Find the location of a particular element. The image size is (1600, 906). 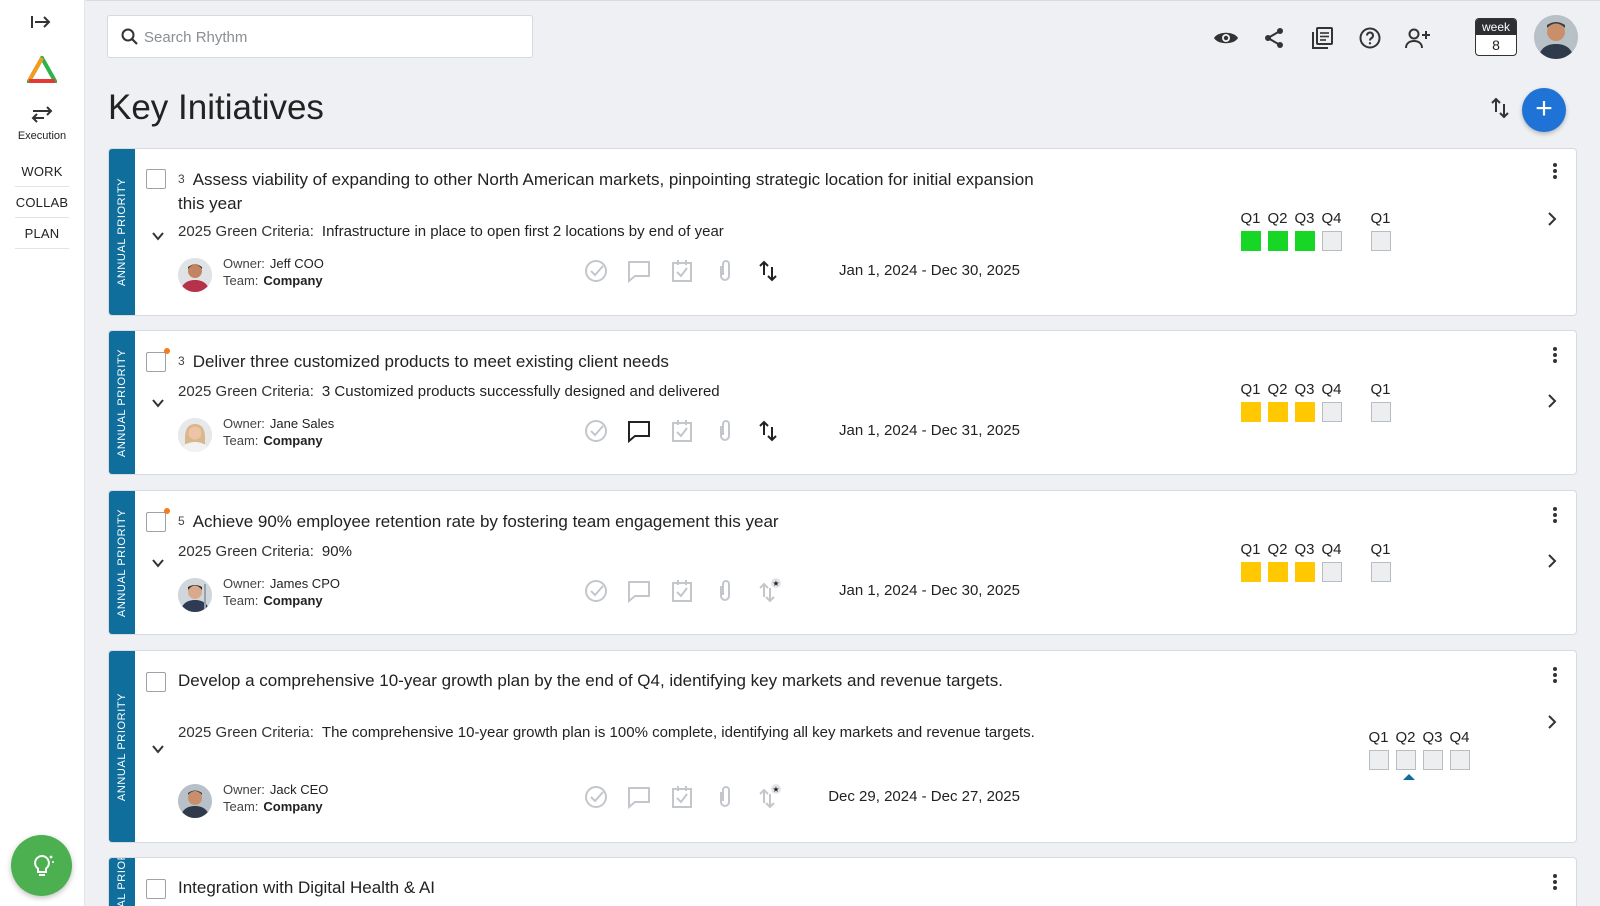

execution-nav: Execution is located at coordinates (42, 123).